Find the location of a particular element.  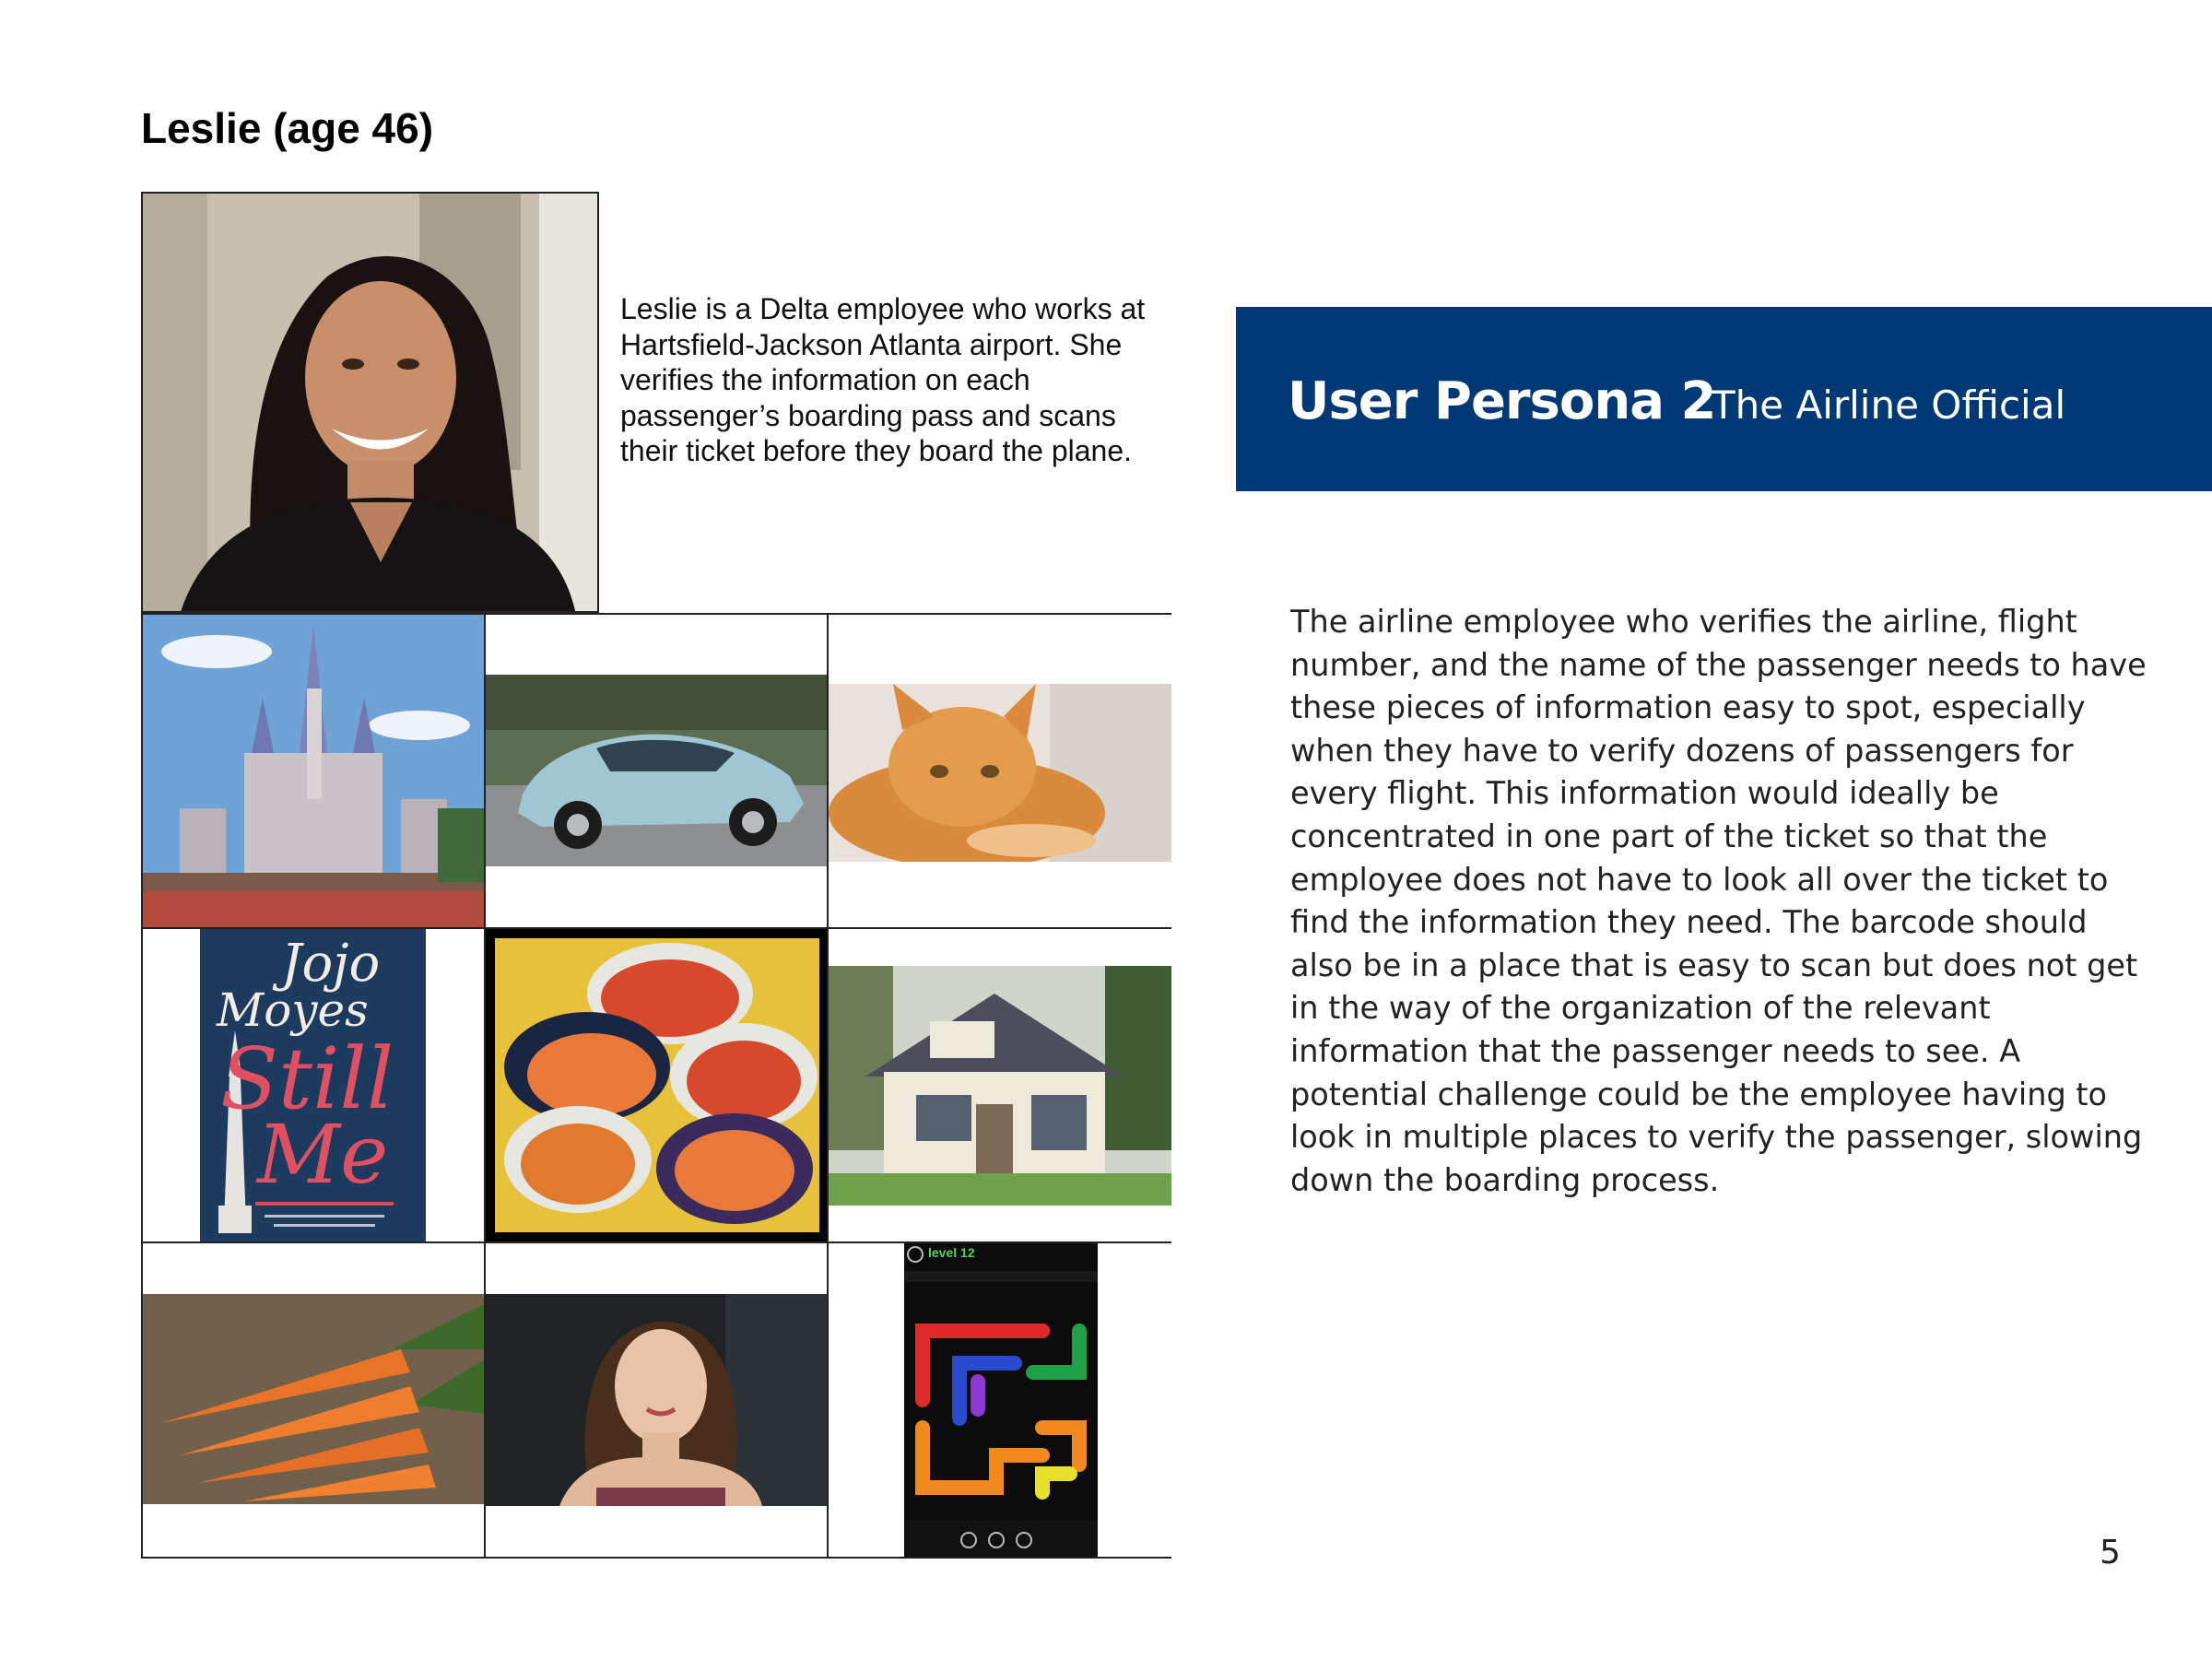

cat-photo is located at coordinates (1000, 773).